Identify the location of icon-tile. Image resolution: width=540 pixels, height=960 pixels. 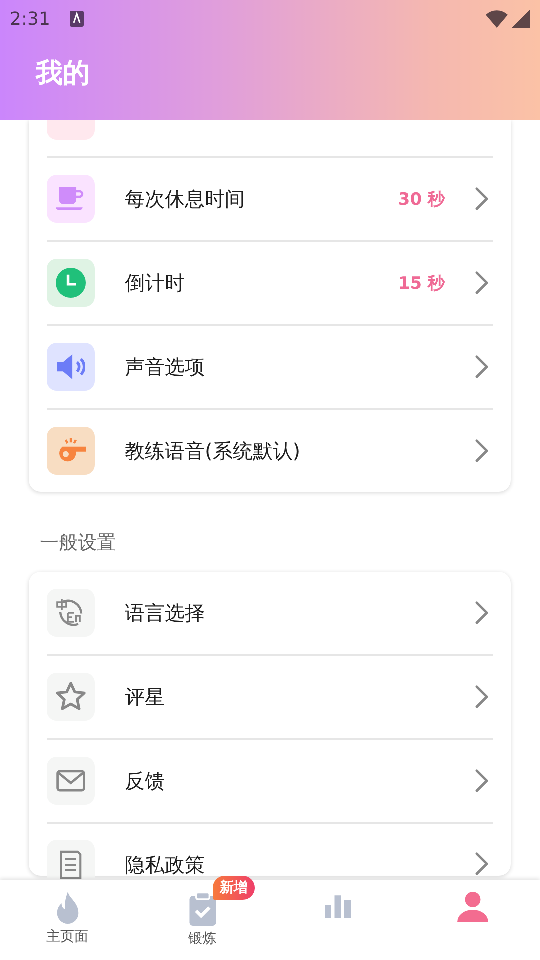
(71, 130).